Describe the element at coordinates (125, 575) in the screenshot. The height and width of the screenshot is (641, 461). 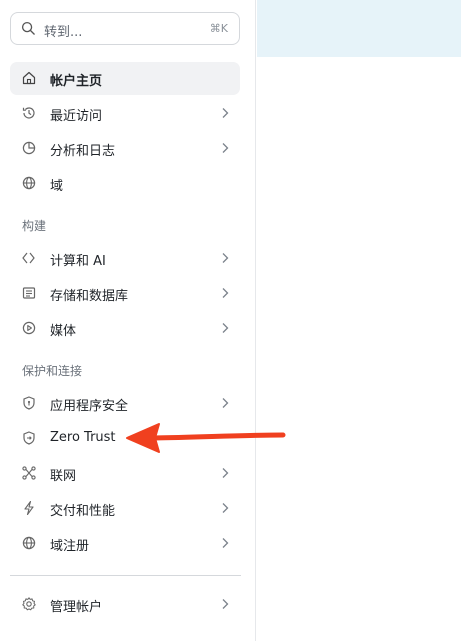
I see `sidebar-divider` at that location.